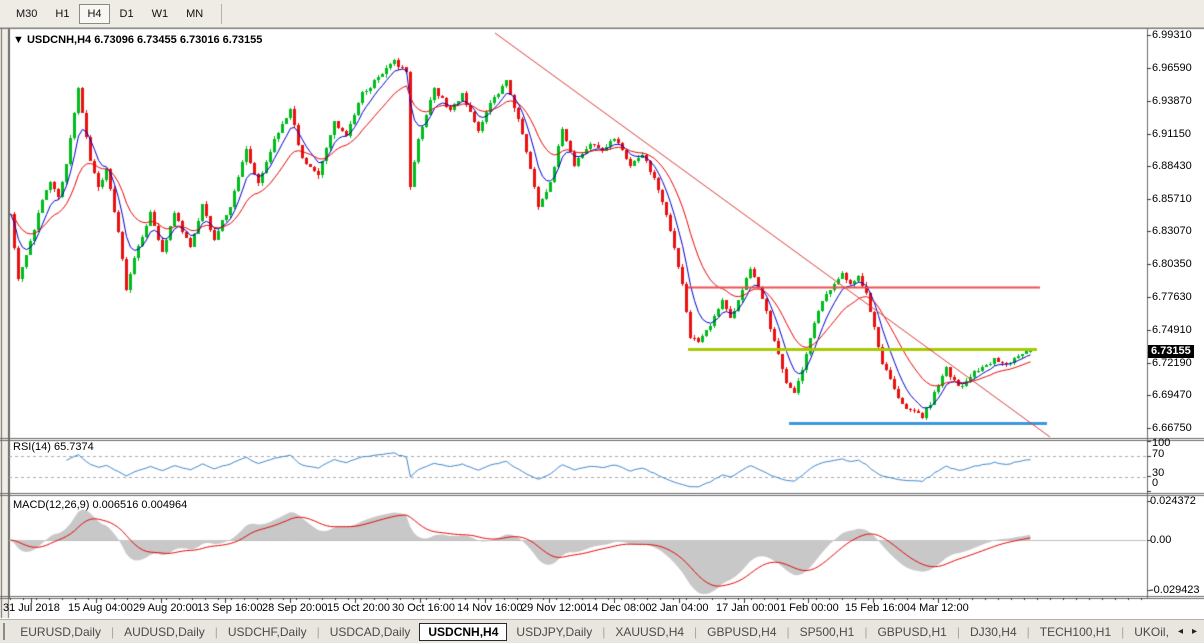 The width and height of the screenshot is (1204, 643). I want to click on date-axis-label: 15 Oct 20:00, so click(358, 608).